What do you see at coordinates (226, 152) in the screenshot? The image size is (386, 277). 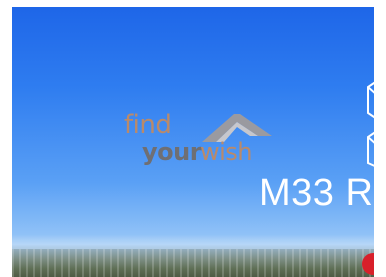 I see `logo-word-wish: wish` at bounding box center [226, 152].